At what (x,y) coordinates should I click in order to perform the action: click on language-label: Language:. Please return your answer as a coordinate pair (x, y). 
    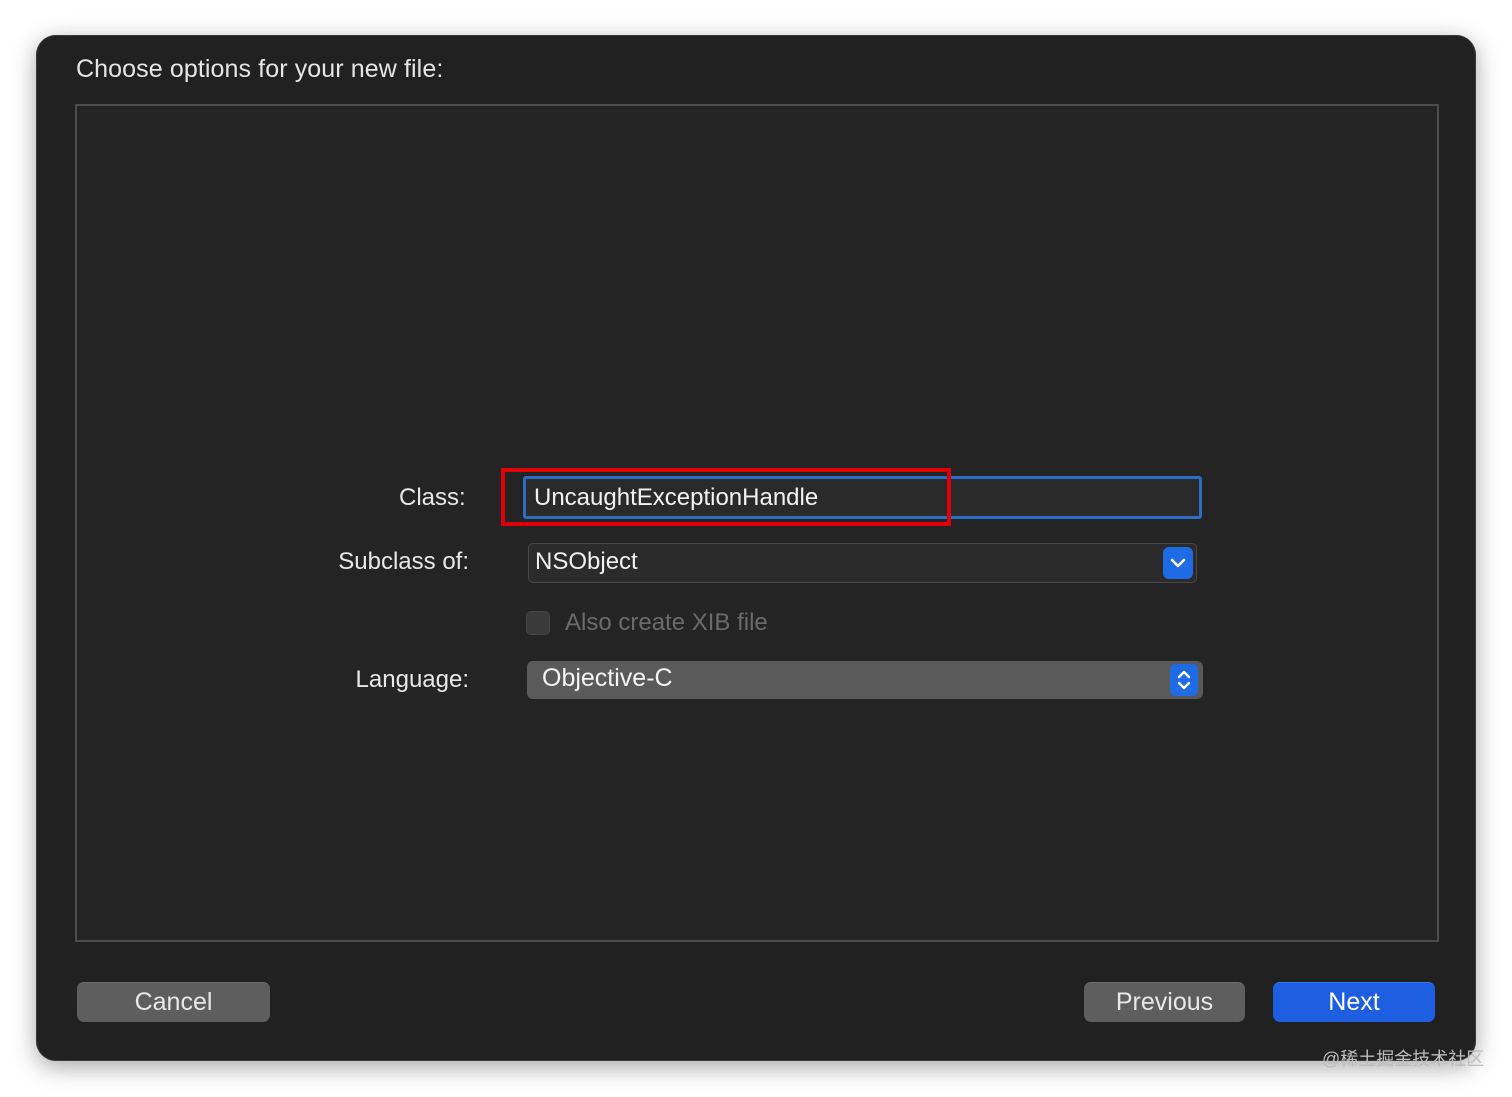
    Looking at the image, I should click on (412, 679).